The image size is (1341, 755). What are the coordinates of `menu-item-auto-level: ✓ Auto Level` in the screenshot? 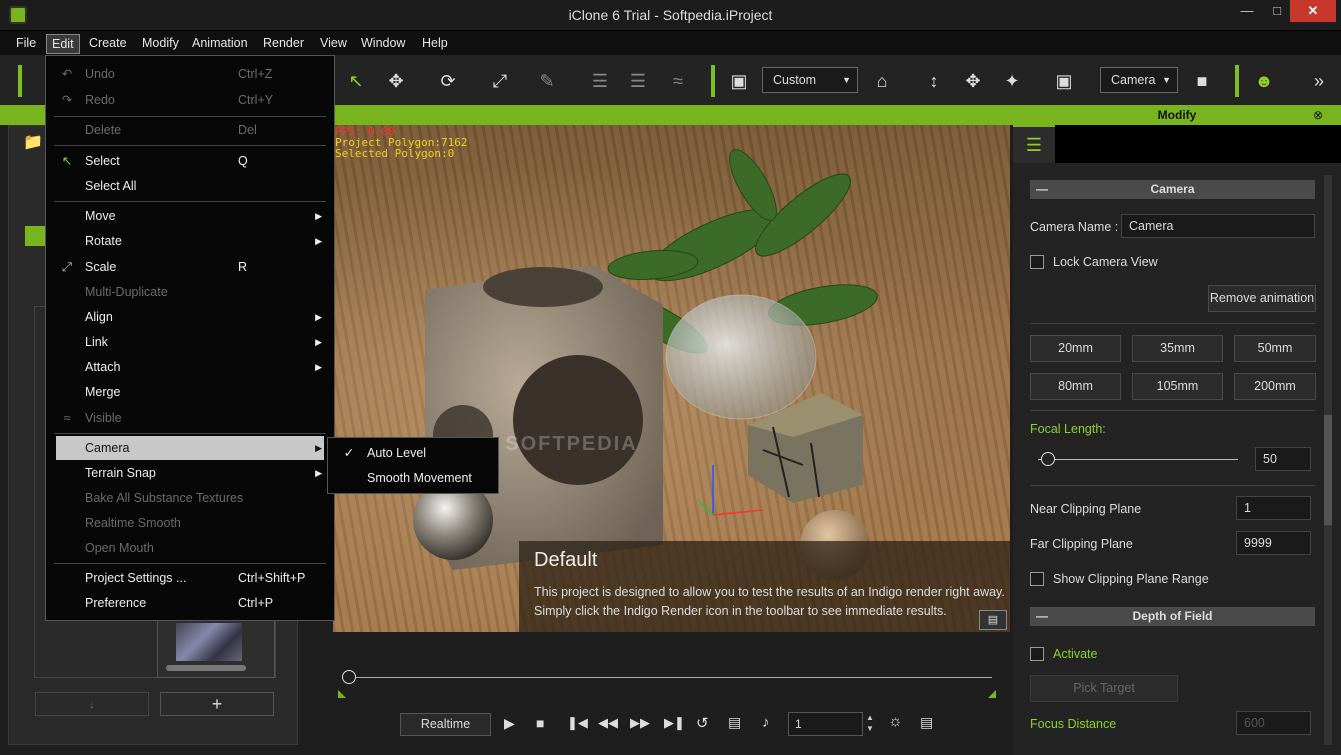 It's located at (413, 453).